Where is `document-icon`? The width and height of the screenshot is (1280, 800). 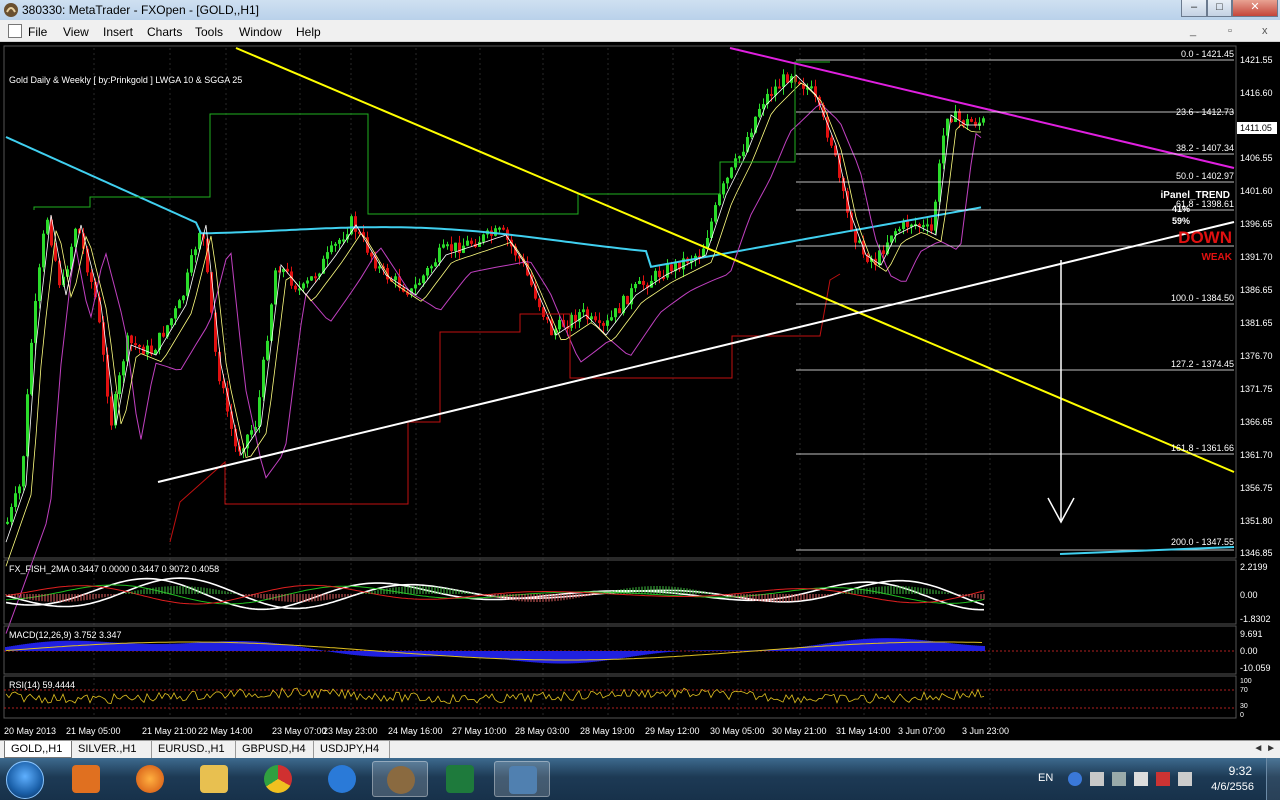
document-icon is located at coordinates (15, 31).